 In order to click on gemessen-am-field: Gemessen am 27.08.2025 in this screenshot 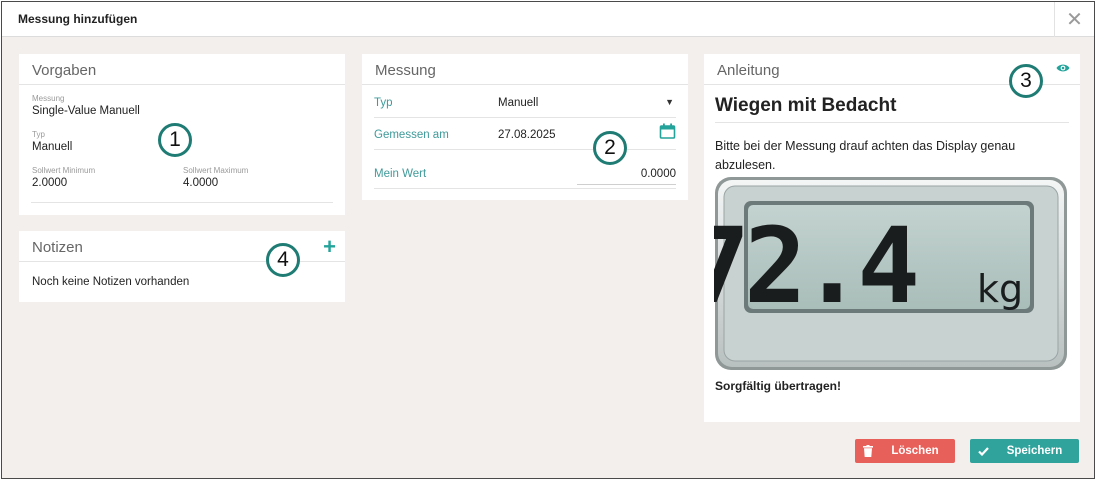, I will do `click(525, 135)`.